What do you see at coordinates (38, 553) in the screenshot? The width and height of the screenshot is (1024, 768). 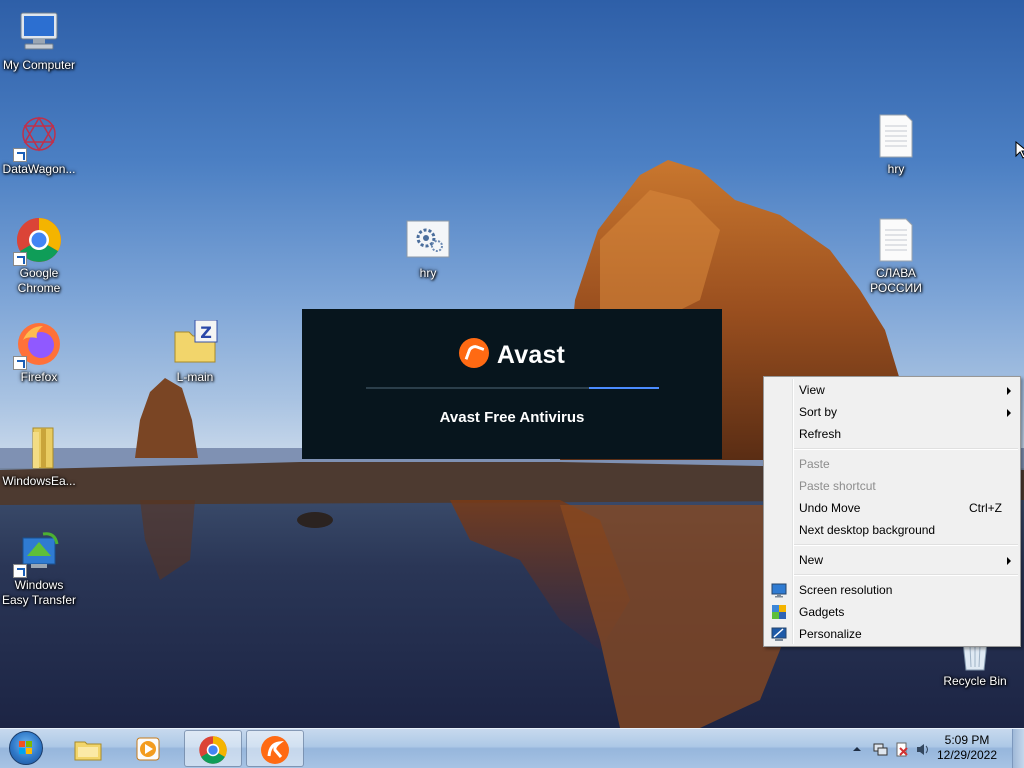 I see `easy-transfer-logo-icon` at bounding box center [38, 553].